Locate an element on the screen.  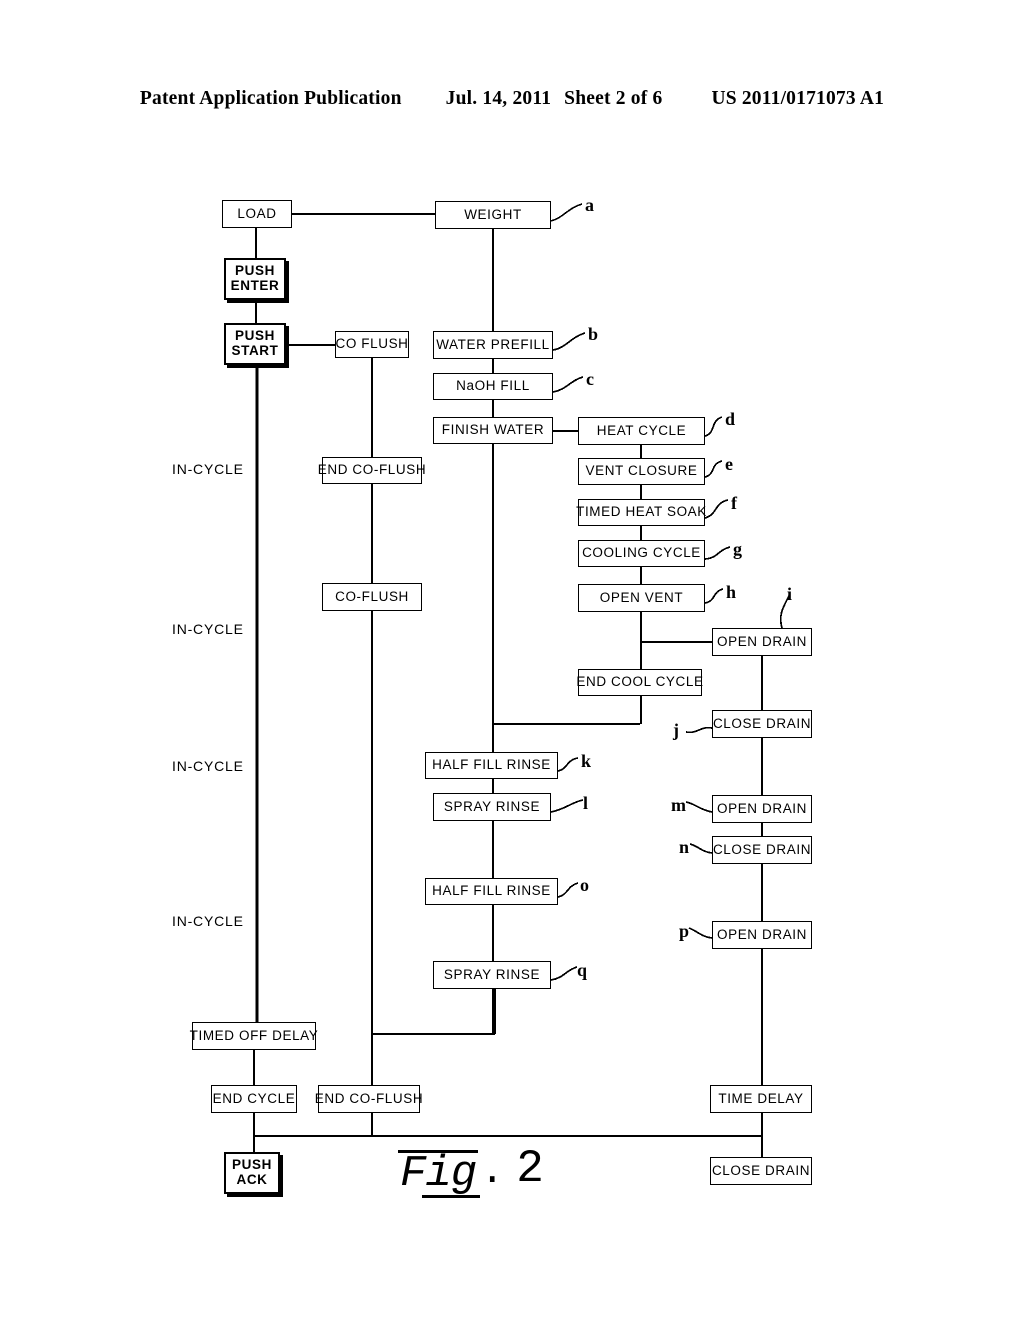
flow-node-label: VENT CLOSURE is located at coordinates (641, 471).